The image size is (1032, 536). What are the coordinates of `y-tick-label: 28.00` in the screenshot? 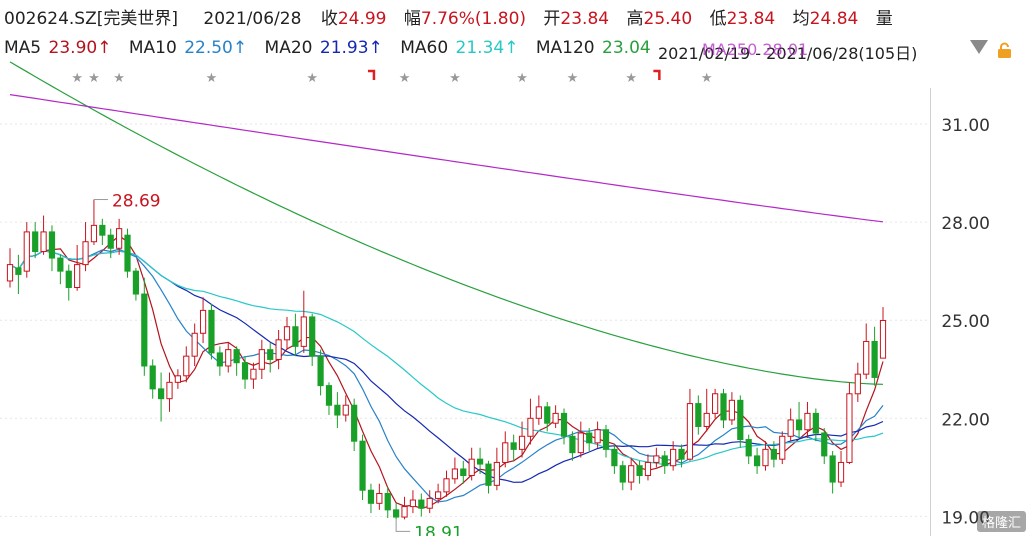 It's located at (965, 224).